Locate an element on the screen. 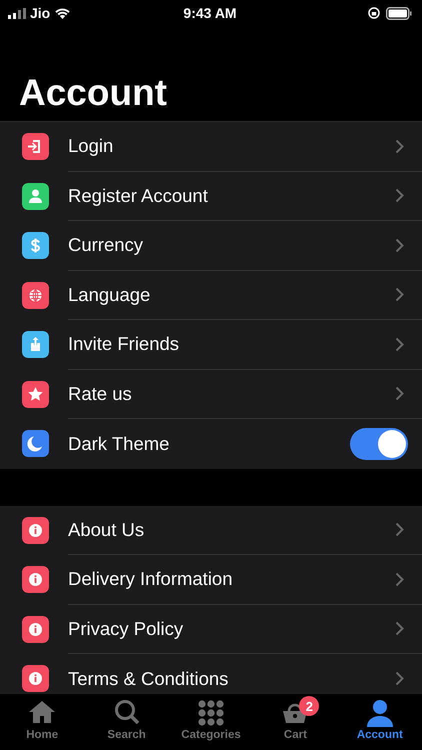  page-title: Account is located at coordinates (93, 93).